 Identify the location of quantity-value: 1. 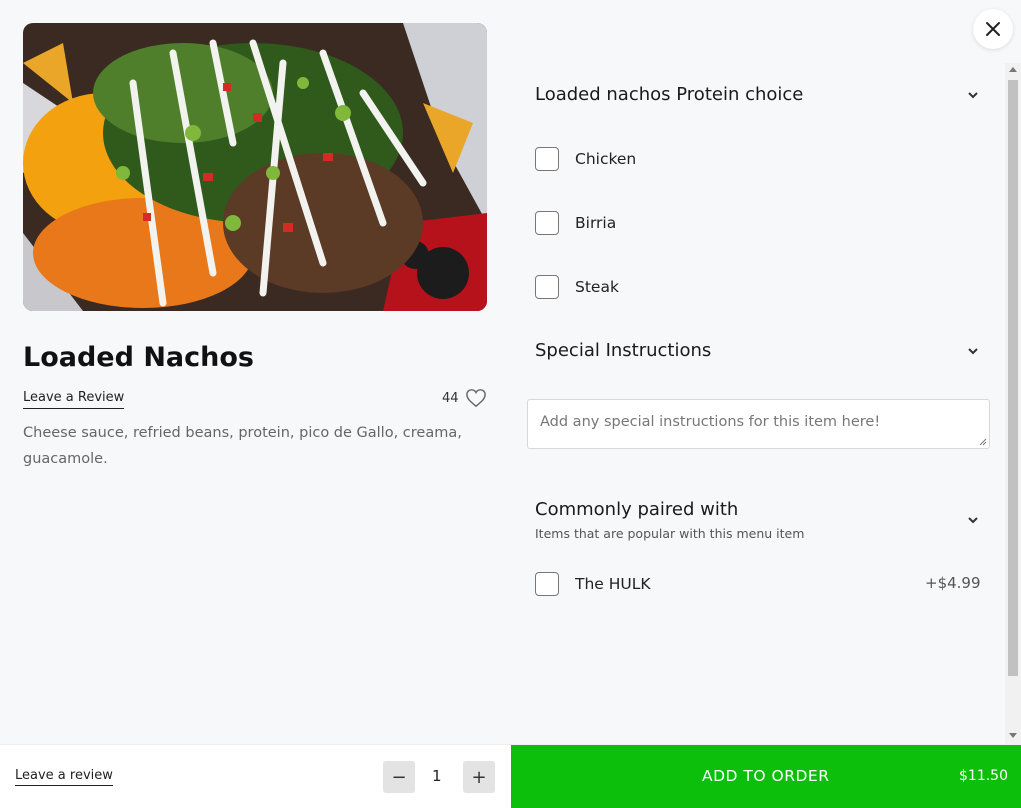
(437, 776).